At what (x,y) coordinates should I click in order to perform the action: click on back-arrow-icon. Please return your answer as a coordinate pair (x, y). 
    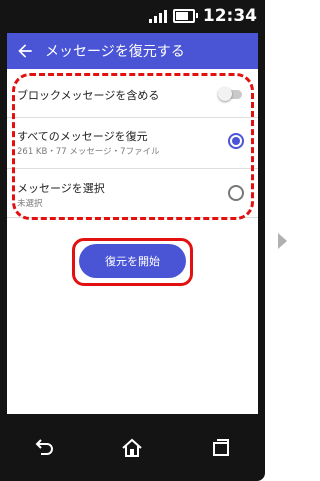
    Looking at the image, I should click on (25, 51).